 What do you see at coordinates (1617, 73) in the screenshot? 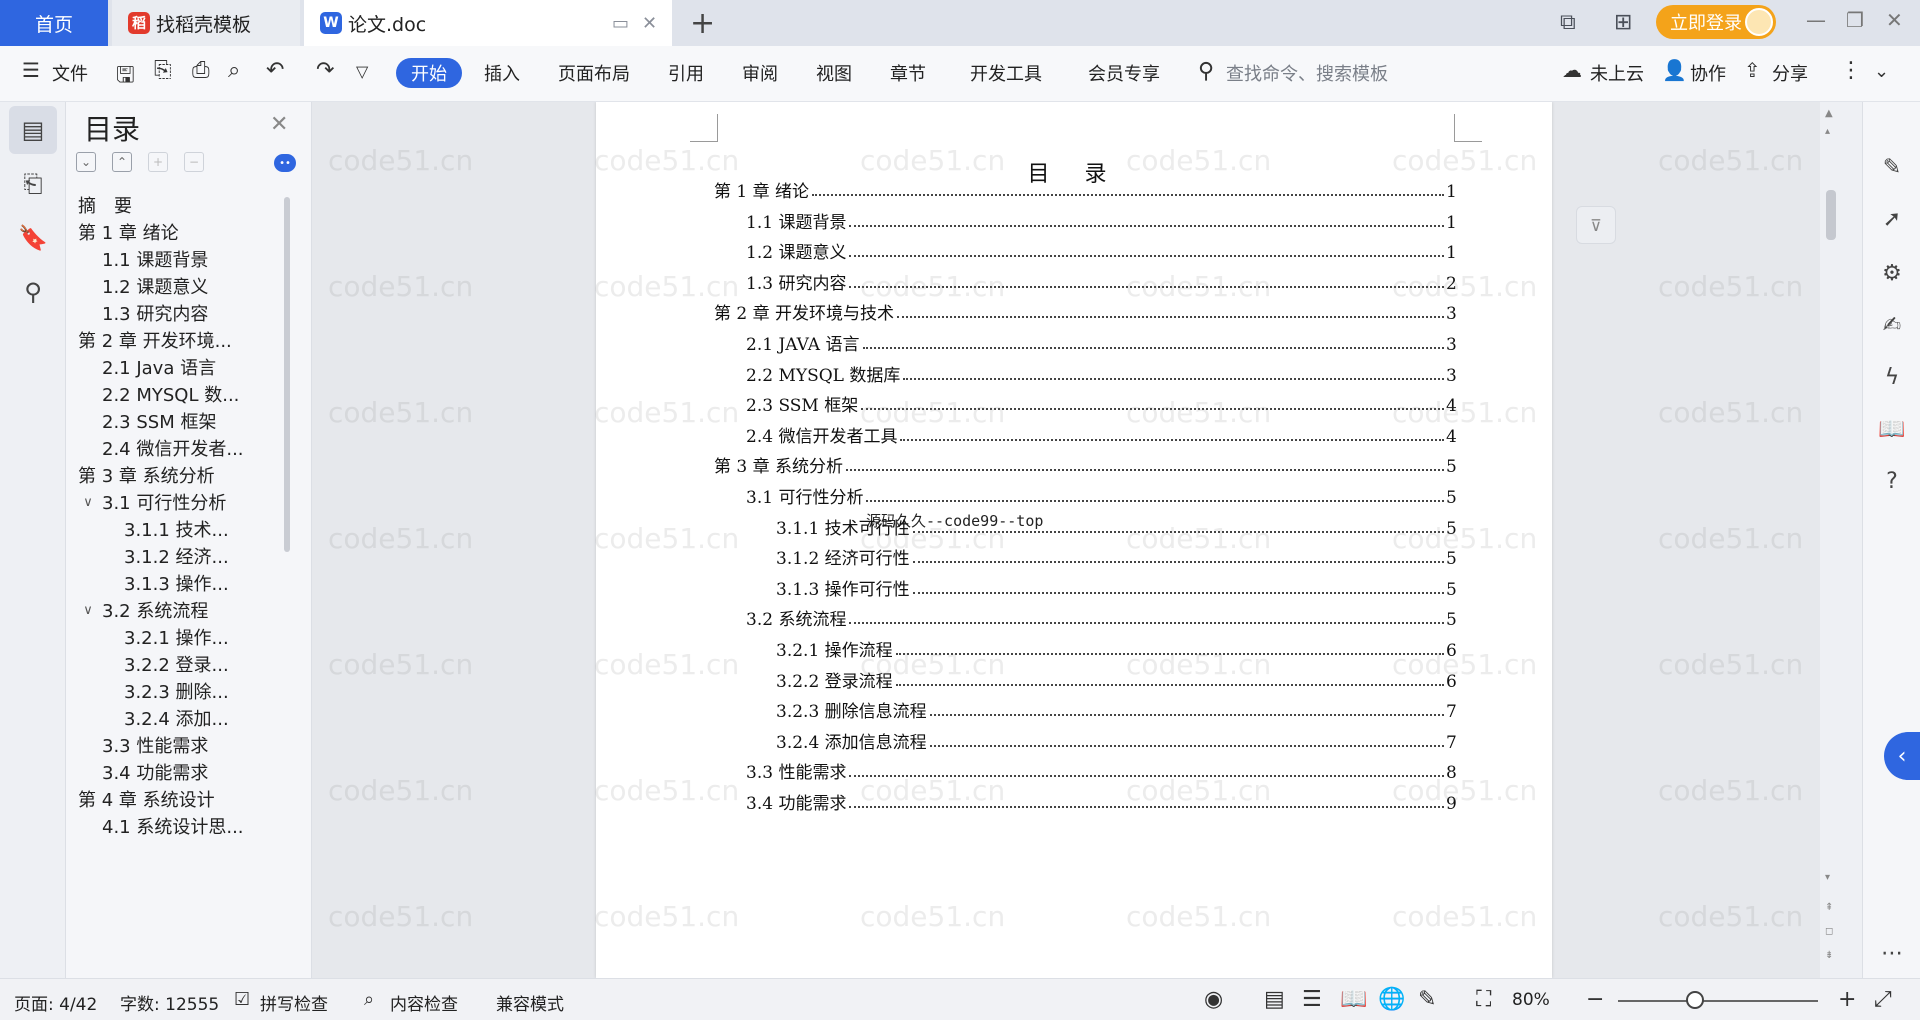
I see `cloud-status: 未上云` at bounding box center [1617, 73].